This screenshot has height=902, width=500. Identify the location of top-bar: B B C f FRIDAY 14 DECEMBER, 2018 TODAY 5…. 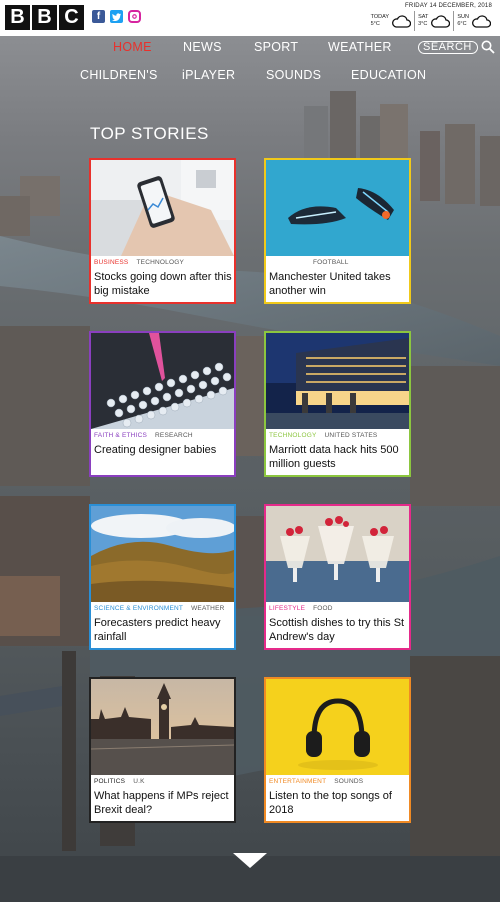
(250, 18).